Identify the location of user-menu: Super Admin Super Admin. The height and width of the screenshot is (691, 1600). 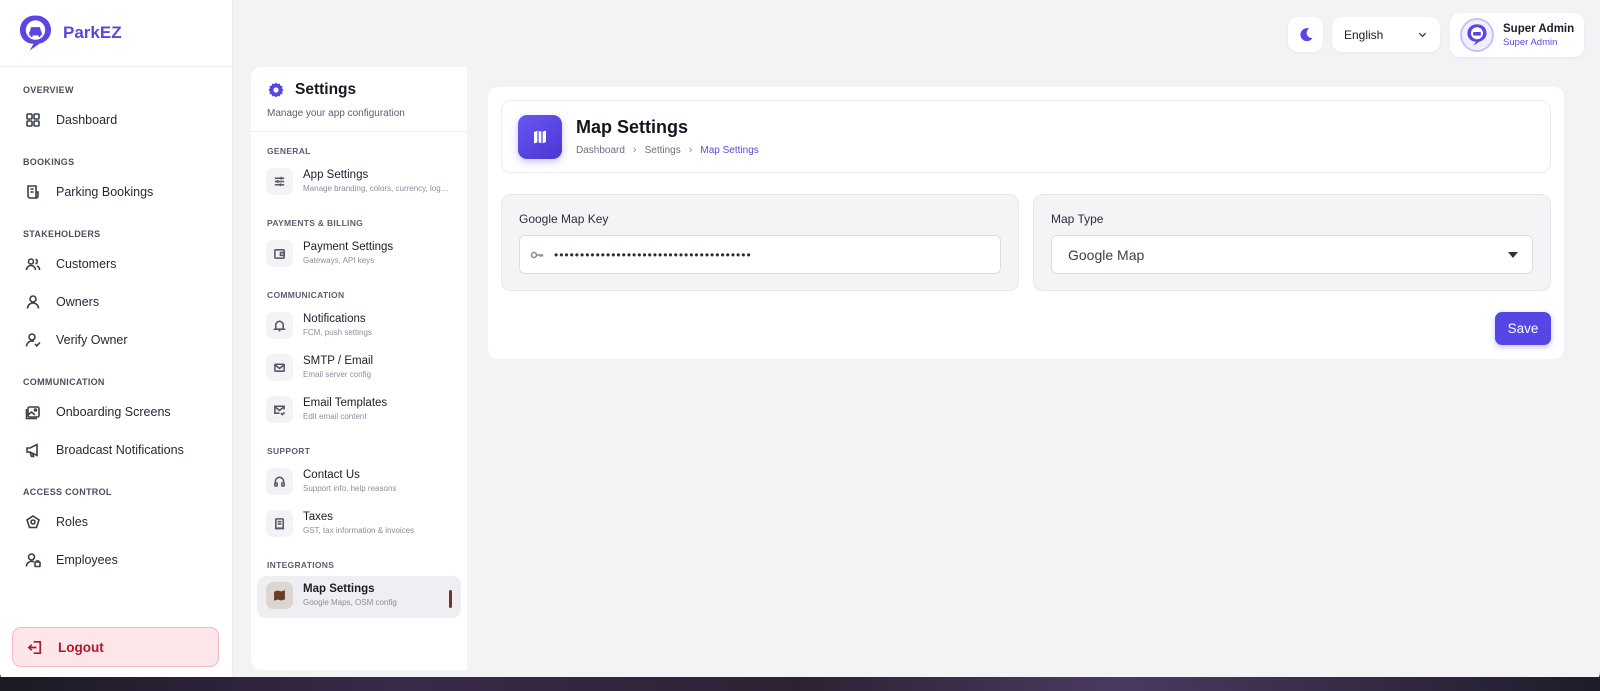
(1517, 35).